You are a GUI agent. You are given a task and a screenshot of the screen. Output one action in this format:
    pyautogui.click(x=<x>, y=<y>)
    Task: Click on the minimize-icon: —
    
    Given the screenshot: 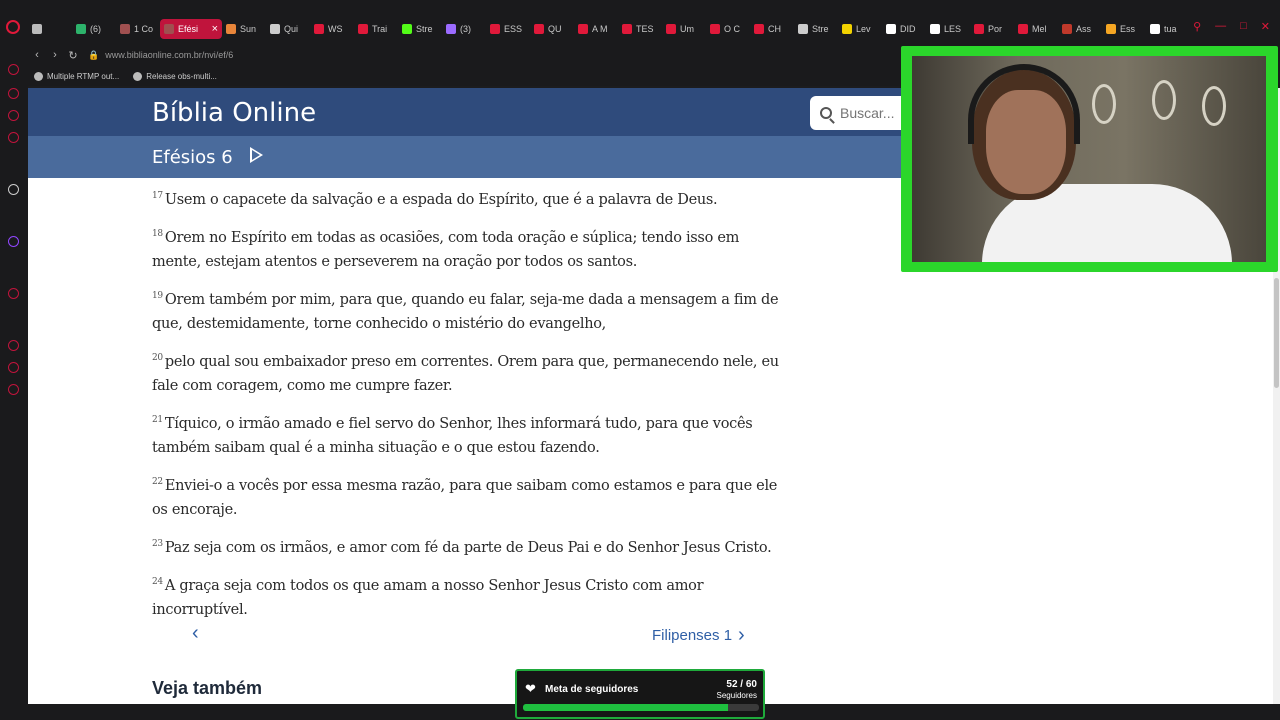 What is the action you would take?
    pyautogui.click(x=1220, y=26)
    